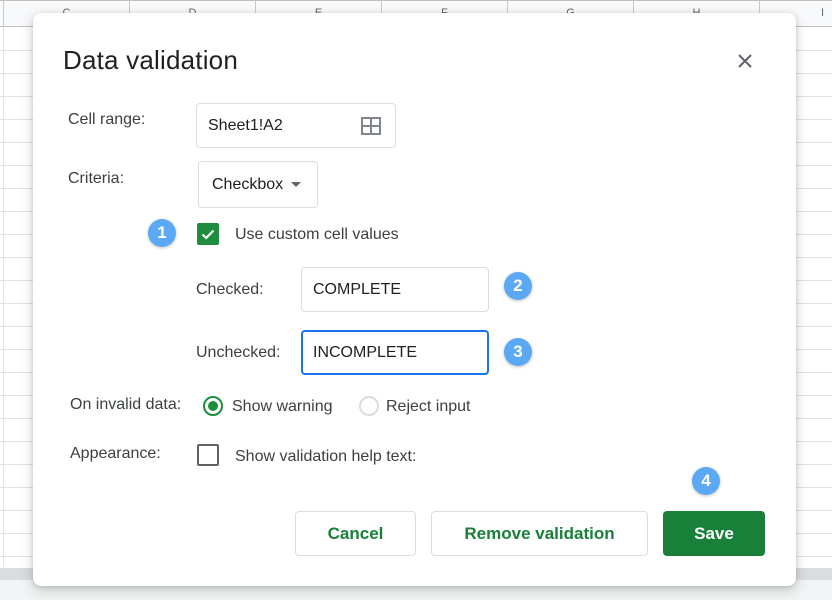 This screenshot has width=832, height=600. Describe the element at coordinates (115, 453) in the screenshot. I see `appearance-label: Appearance:` at that location.